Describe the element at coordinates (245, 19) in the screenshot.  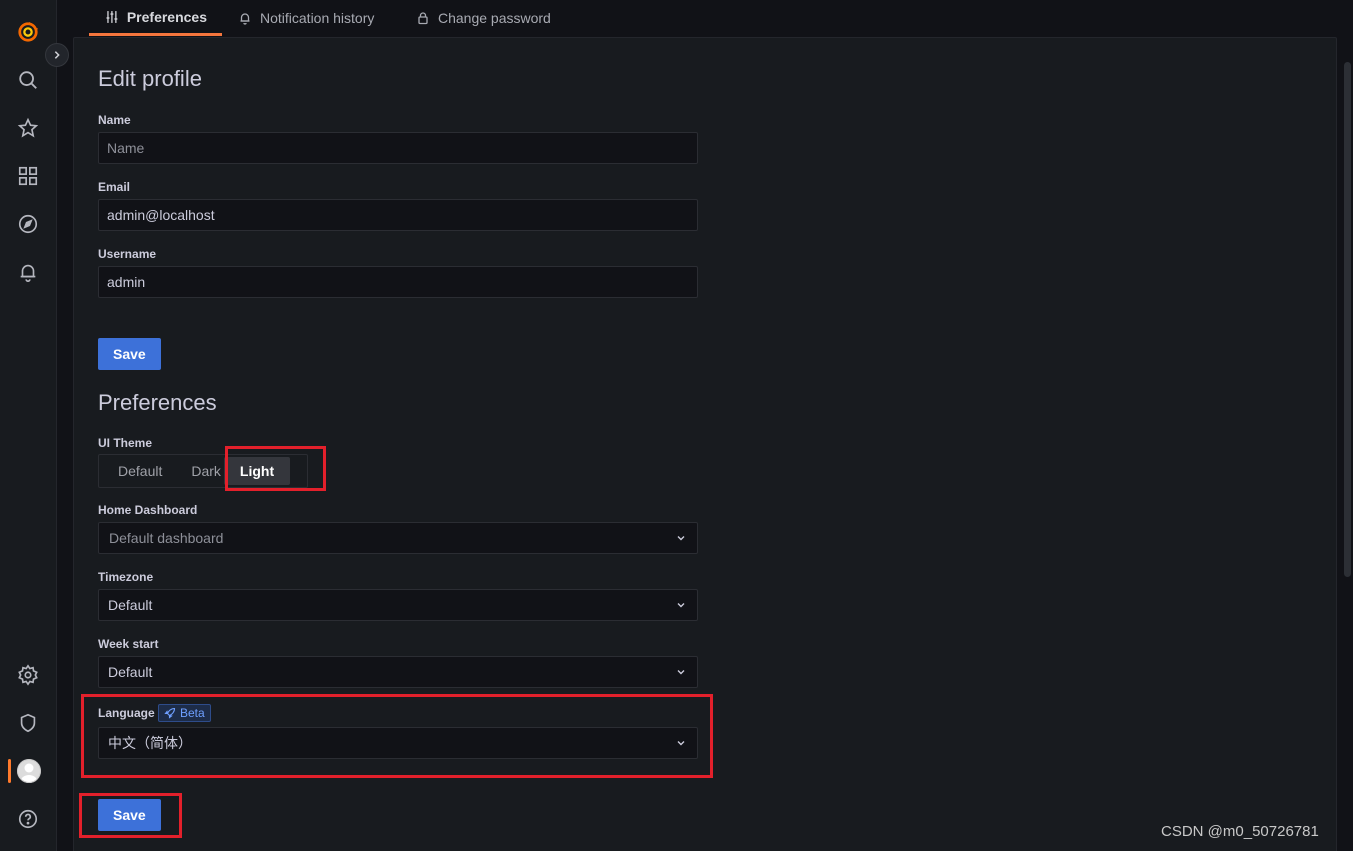
I see `bell-icon` at that location.